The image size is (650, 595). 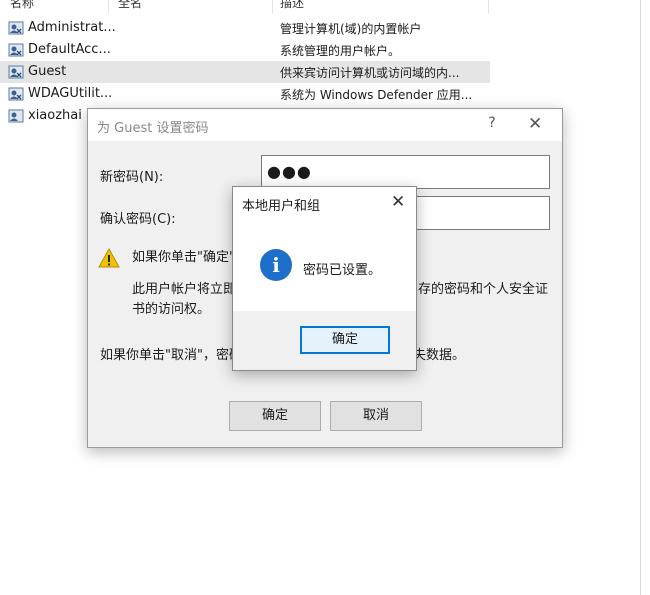 What do you see at coordinates (376, 416) in the screenshot?
I see `cancel-button: 取消` at bounding box center [376, 416].